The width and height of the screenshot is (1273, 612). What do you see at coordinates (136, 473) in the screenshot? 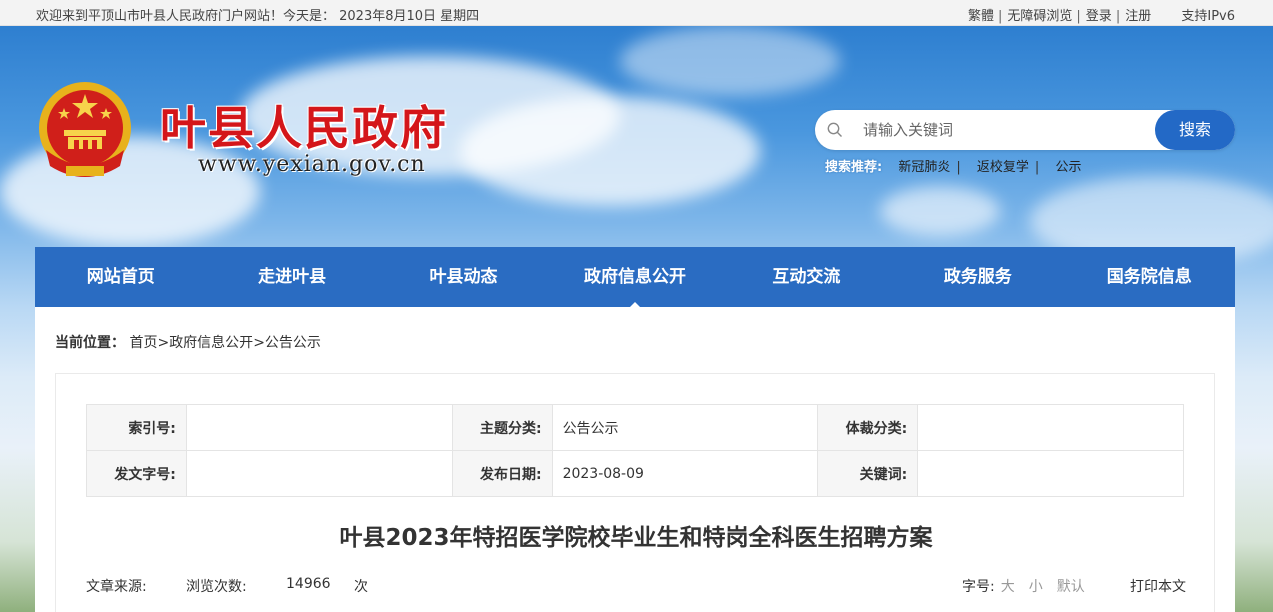
I see `doc-no-label: 发文字号:` at bounding box center [136, 473].